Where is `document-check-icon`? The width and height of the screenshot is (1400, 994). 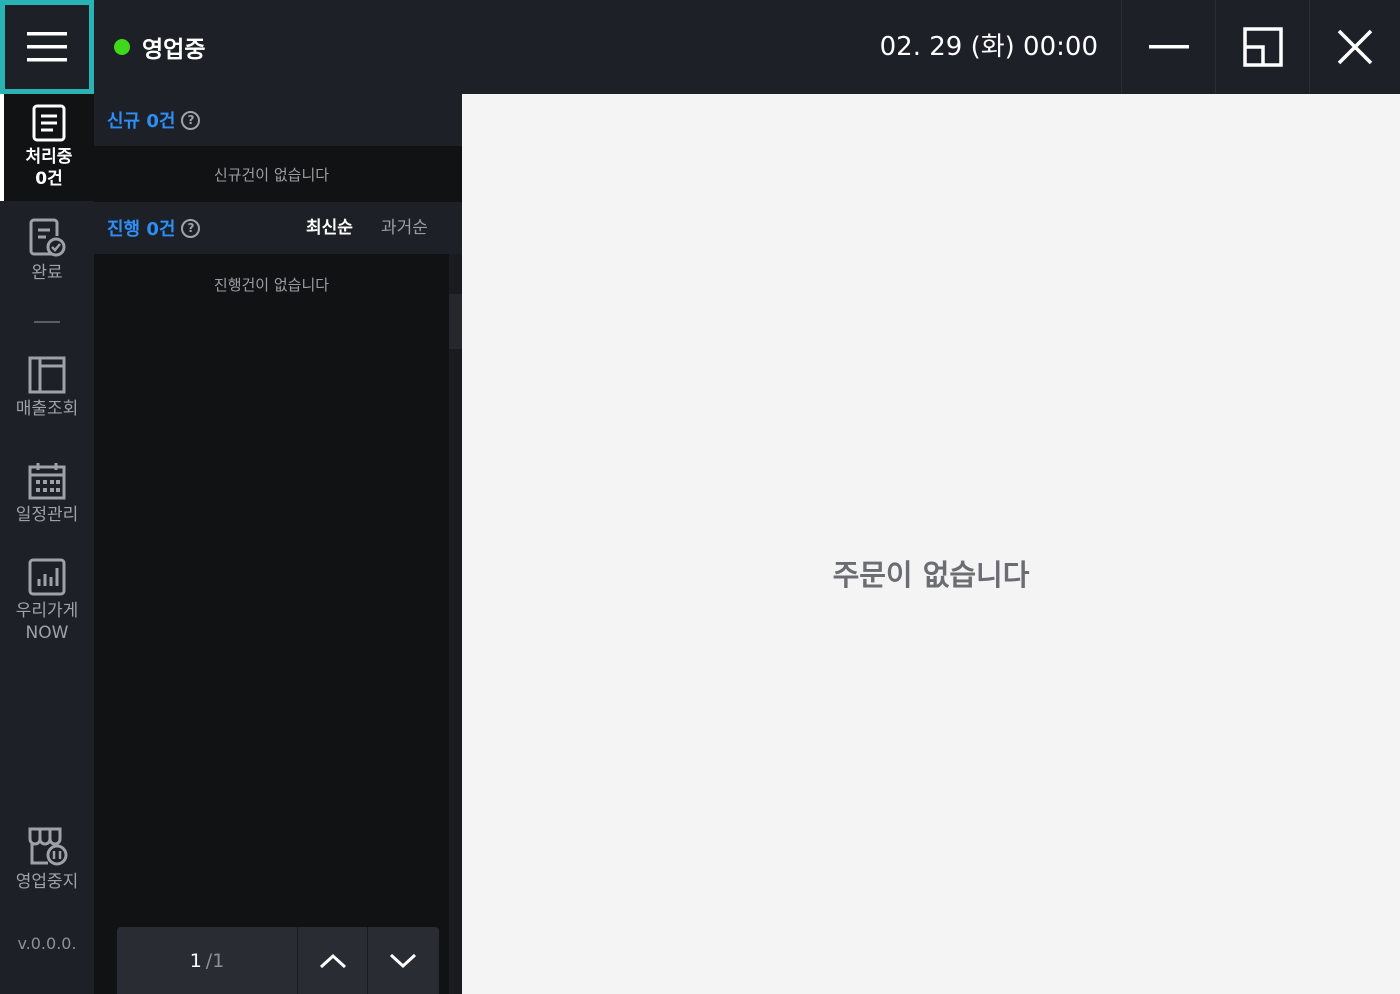 document-check-icon is located at coordinates (47, 237).